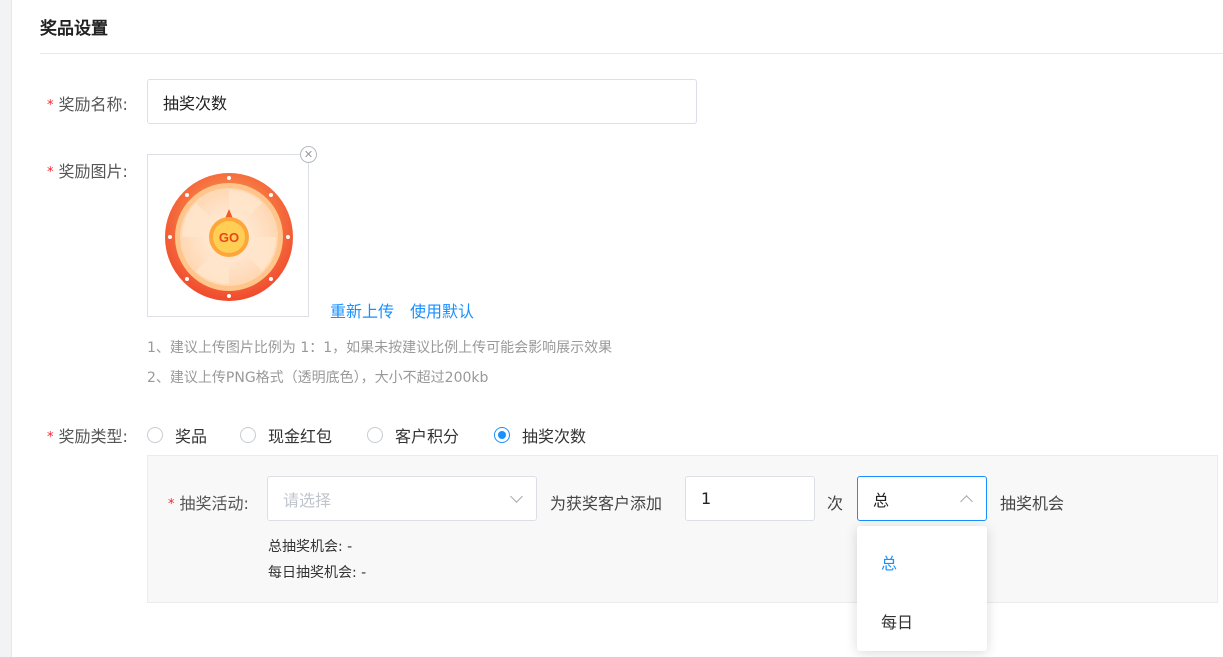 Image resolution: width=1223 pixels, height=657 pixels. I want to click on chevron-down-icon, so click(516, 496).